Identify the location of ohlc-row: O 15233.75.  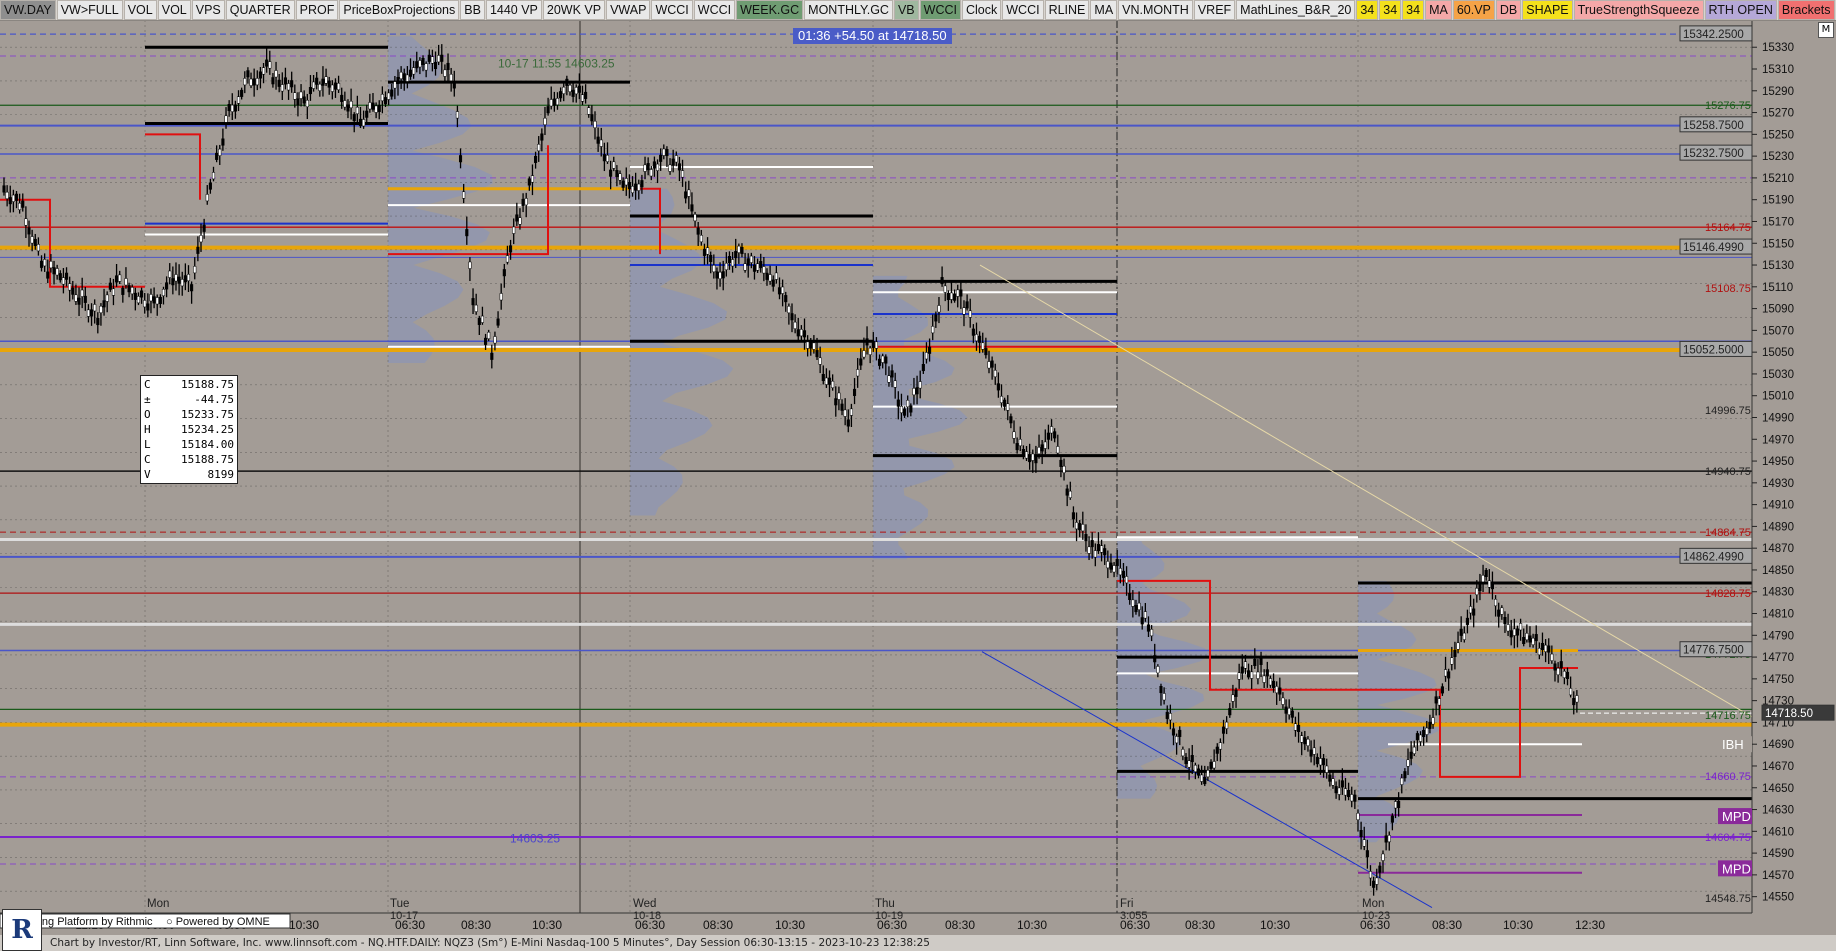
(189, 414).